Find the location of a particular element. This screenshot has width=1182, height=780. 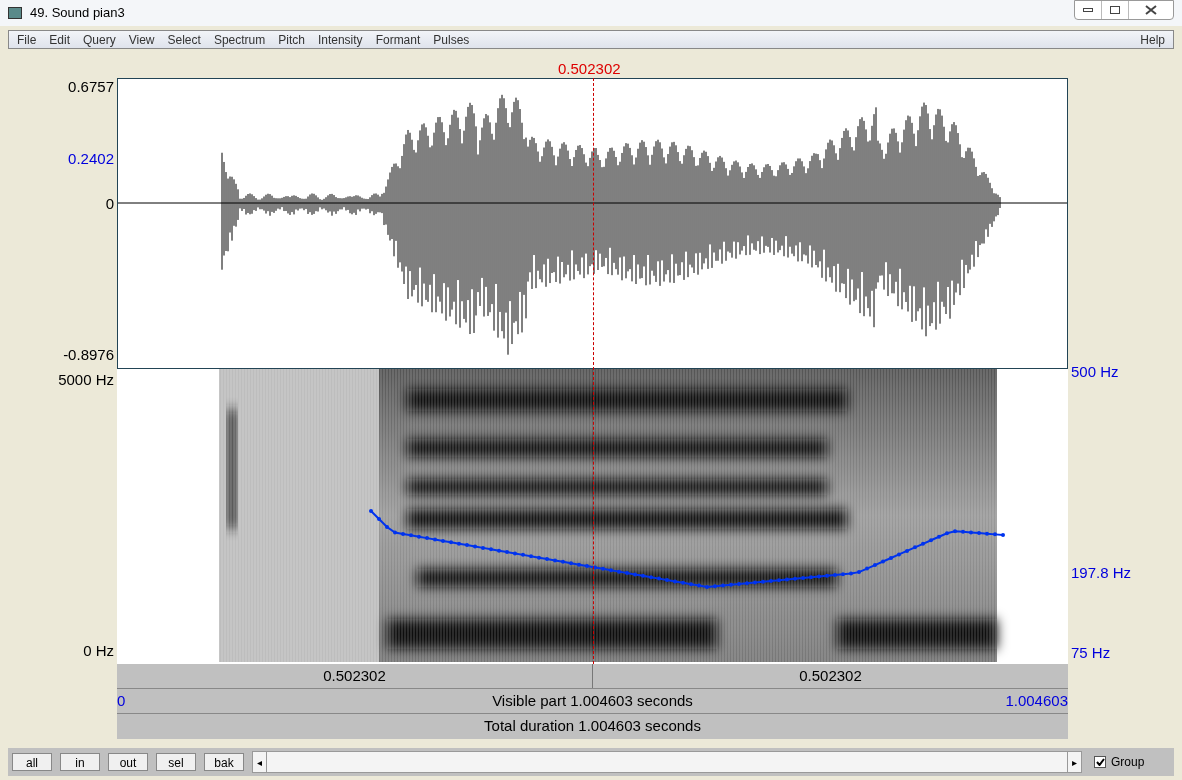

frequency-label: 5000 Hz is located at coordinates (86, 380).